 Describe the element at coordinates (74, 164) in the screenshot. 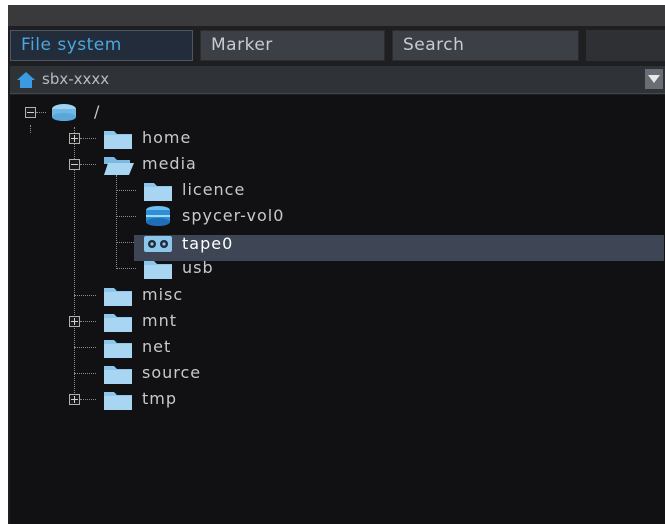

I see `collapse-toggle-media` at that location.